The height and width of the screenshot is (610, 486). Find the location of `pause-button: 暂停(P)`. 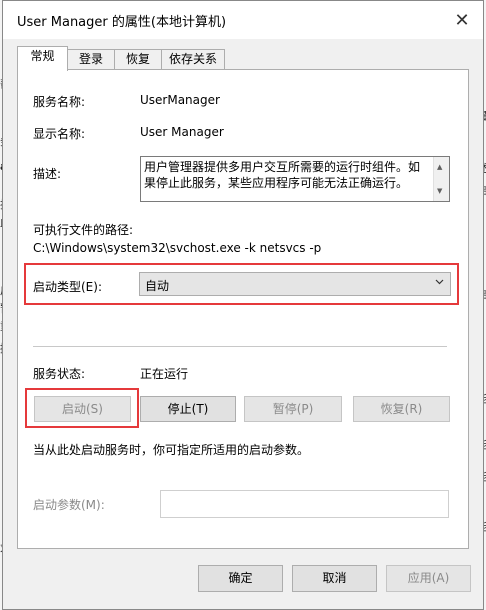

pause-button: 暂停(P) is located at coordinates (293, 409).